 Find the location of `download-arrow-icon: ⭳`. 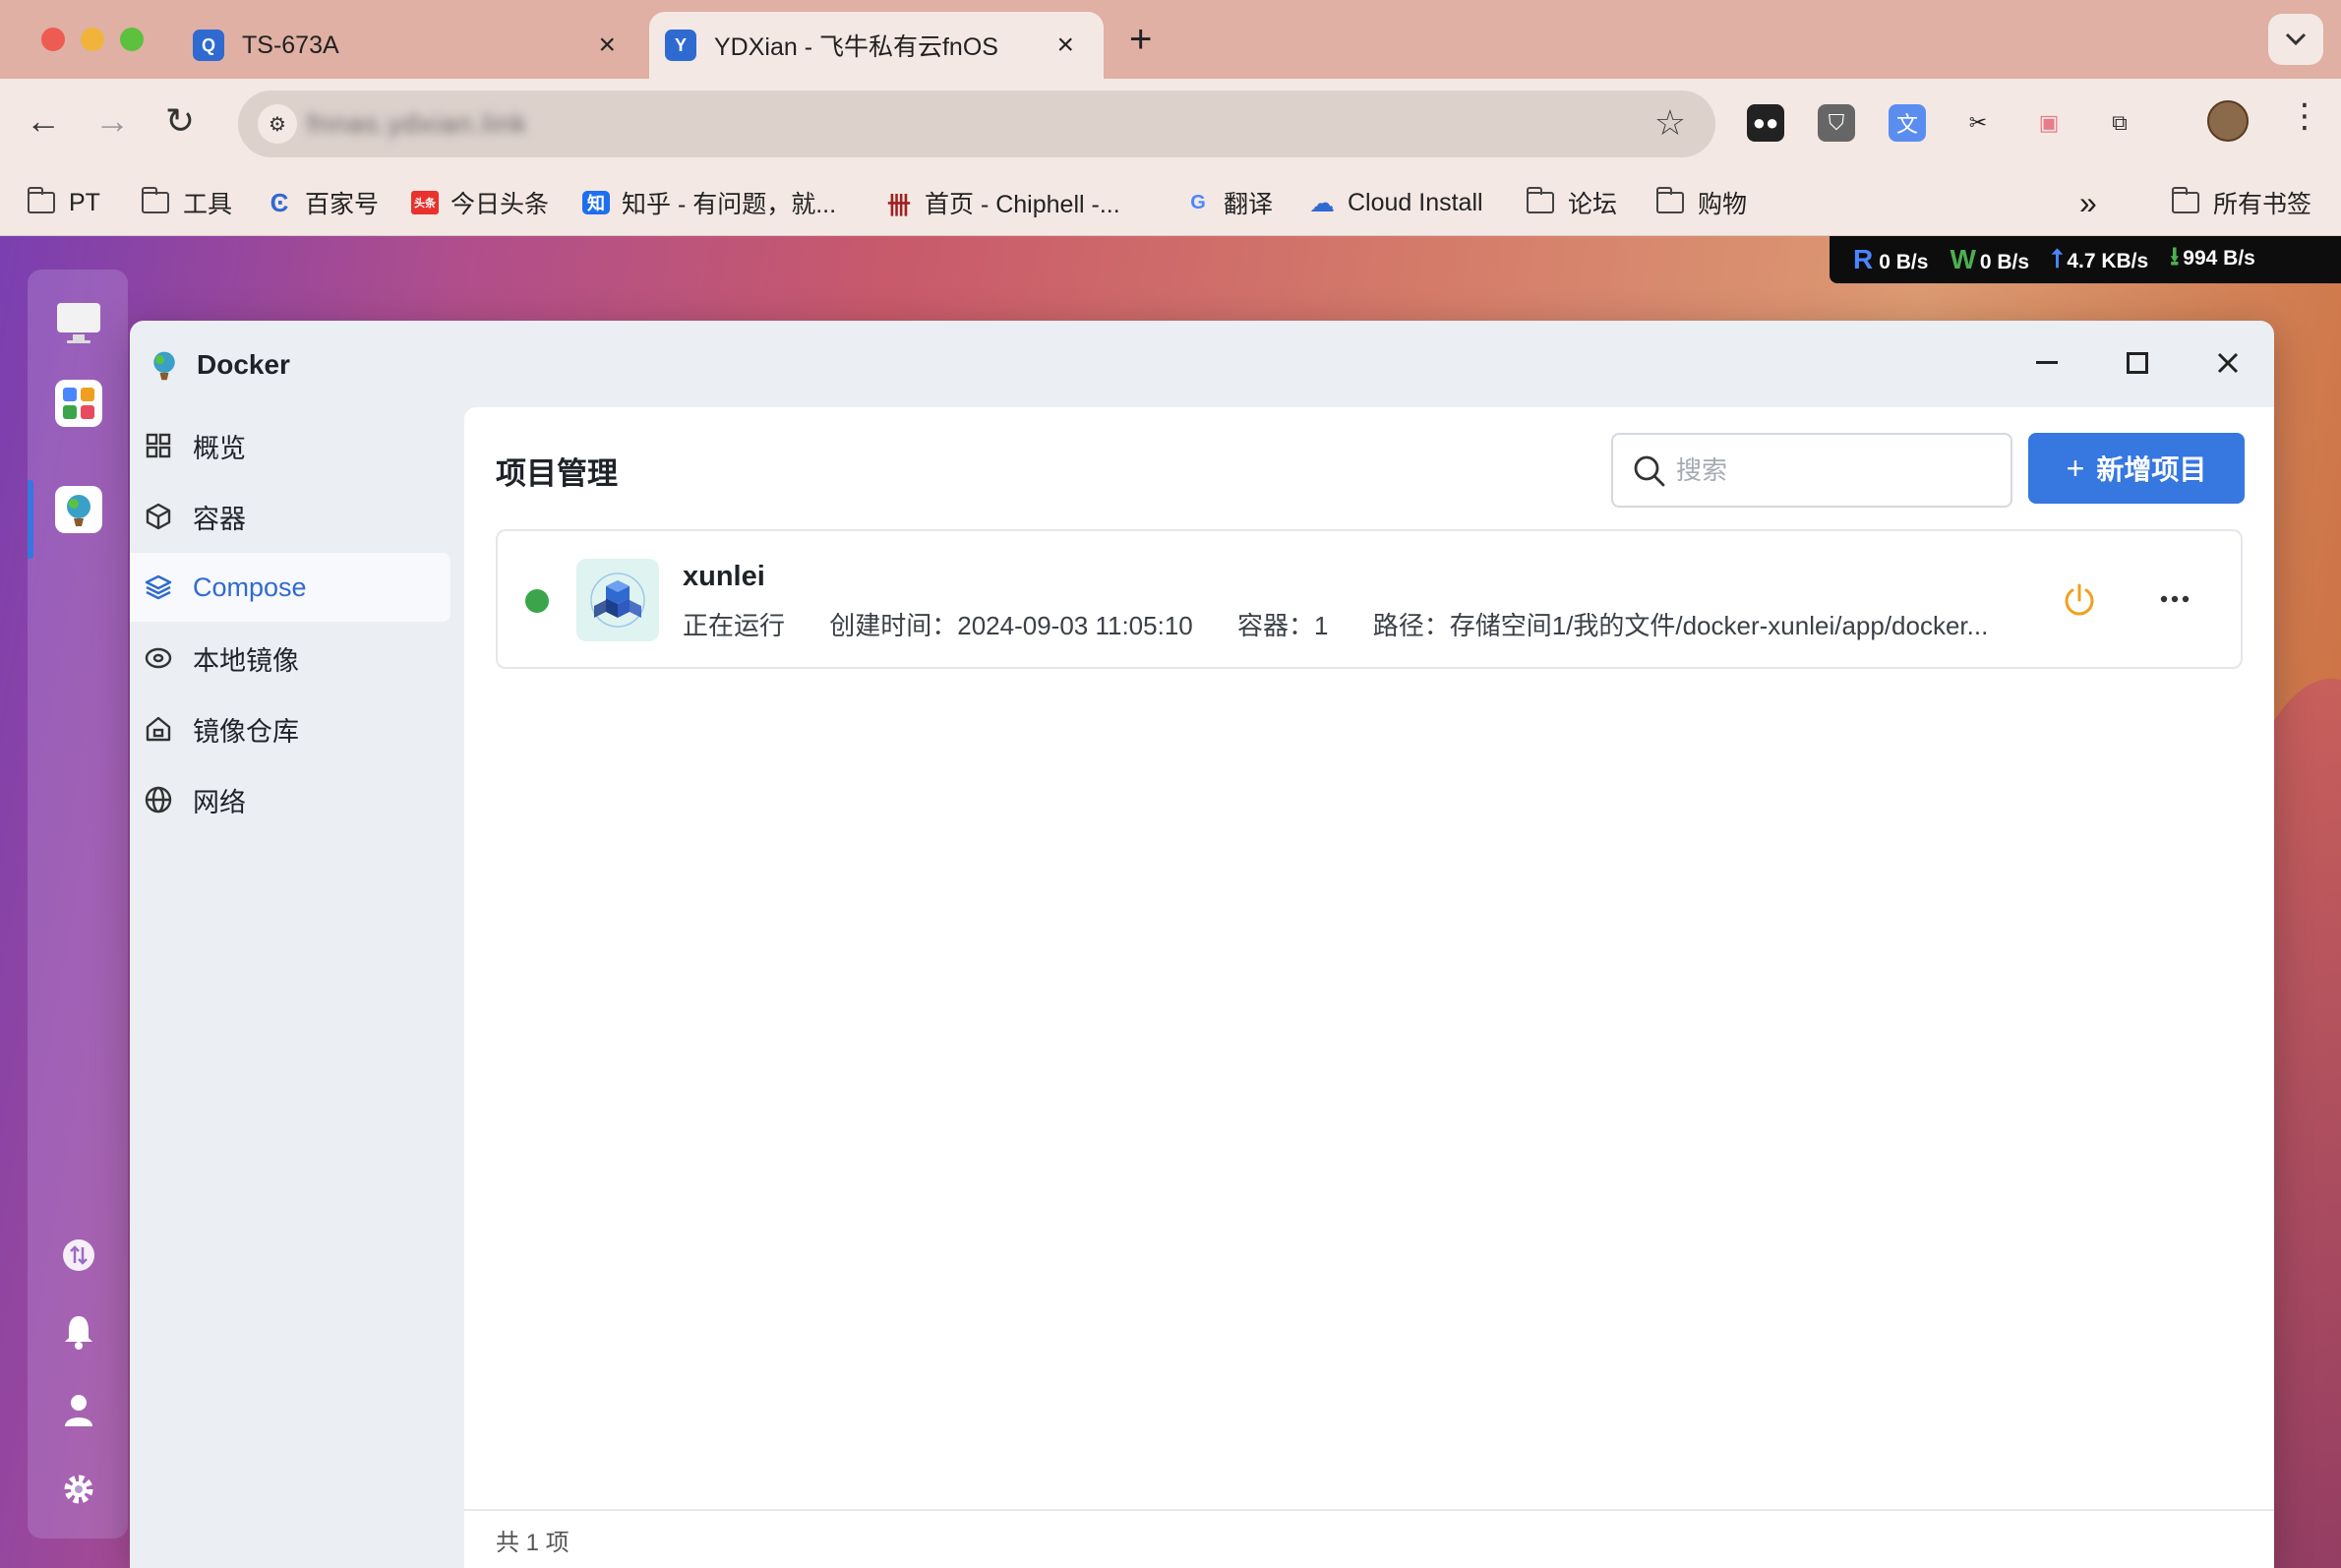

download-arrow-icon: ⭳ is located at coordinates (2175, 256).